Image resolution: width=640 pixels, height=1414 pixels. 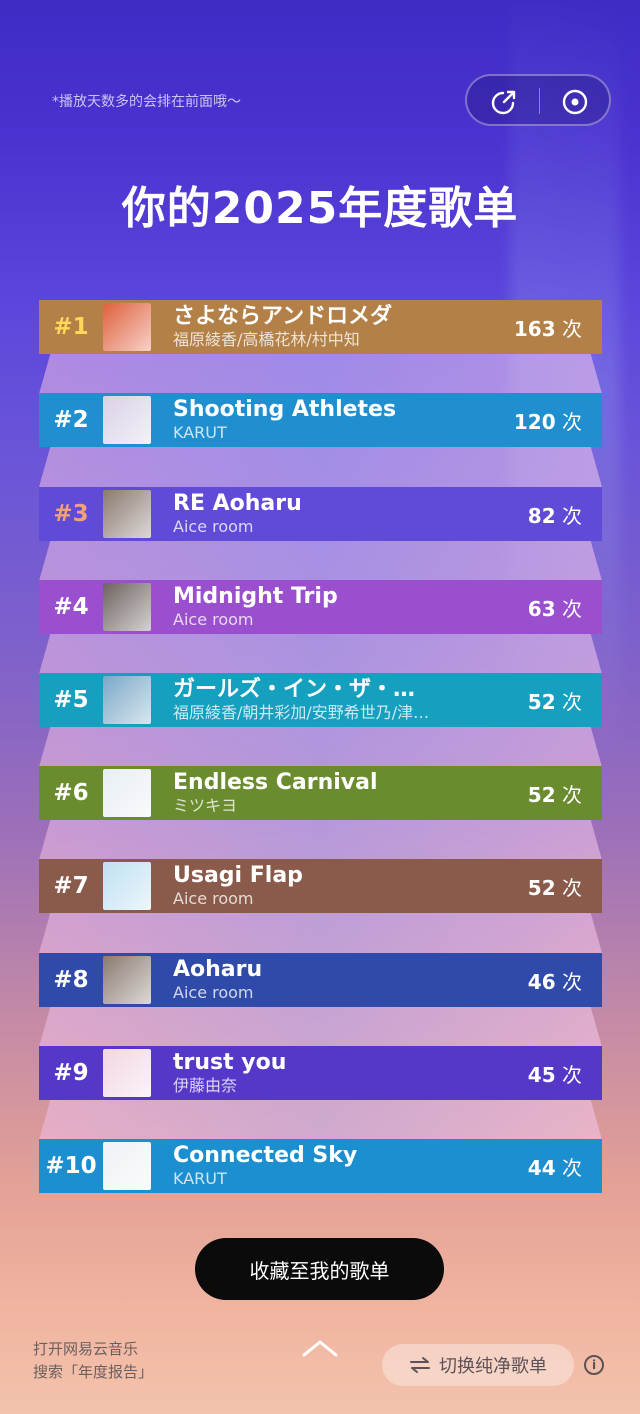 What do you see at coordinates (71, 700) in the screenshot?
I see `song-rank: #5` at bounding box center [71, 700].